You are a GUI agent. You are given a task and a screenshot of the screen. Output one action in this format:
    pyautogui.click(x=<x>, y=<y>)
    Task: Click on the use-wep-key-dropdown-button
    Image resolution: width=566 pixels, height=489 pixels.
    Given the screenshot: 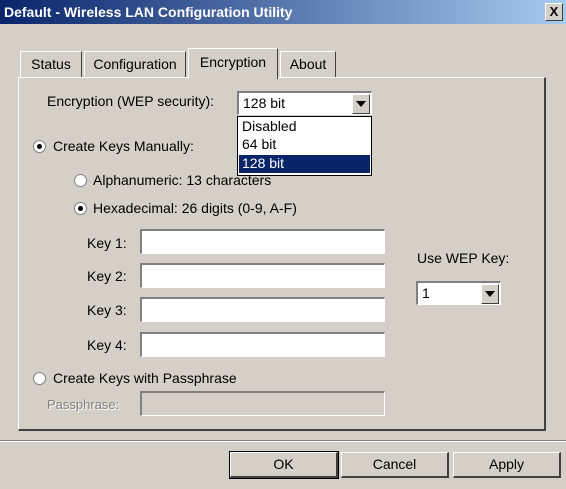 What is the action you would take?
    pyautogui.click(x=490, y=294)
    